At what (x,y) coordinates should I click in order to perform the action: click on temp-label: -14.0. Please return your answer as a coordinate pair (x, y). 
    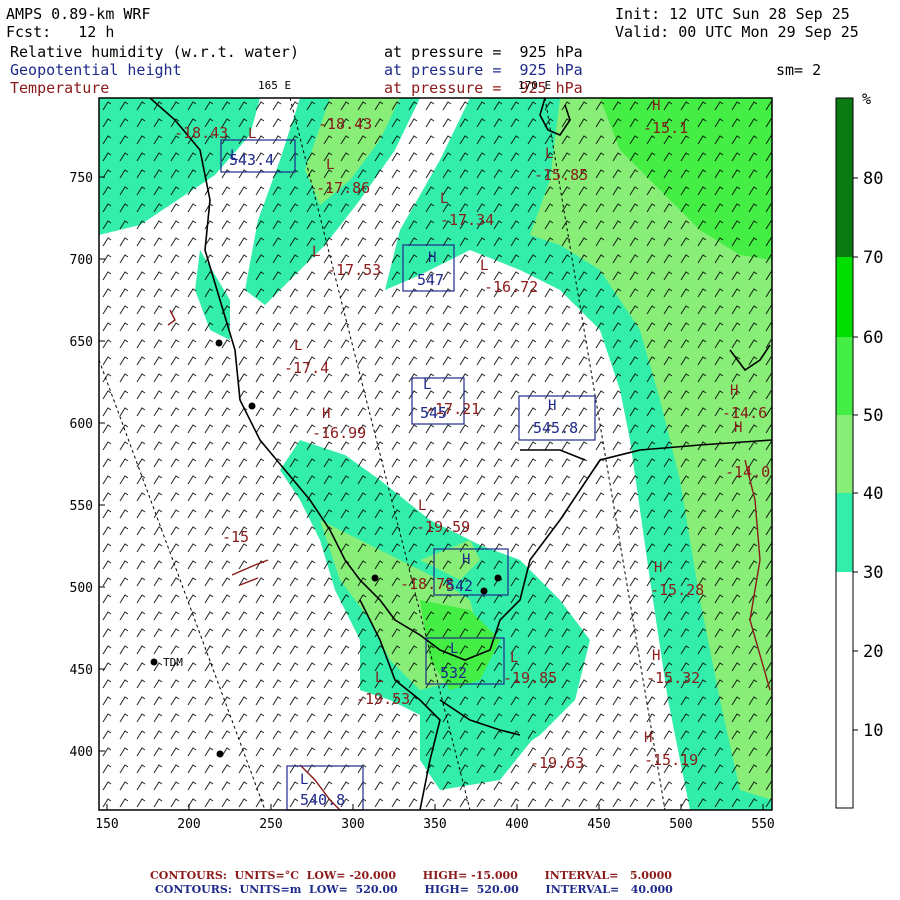
    Looking at the image, I should click on (747, 472).